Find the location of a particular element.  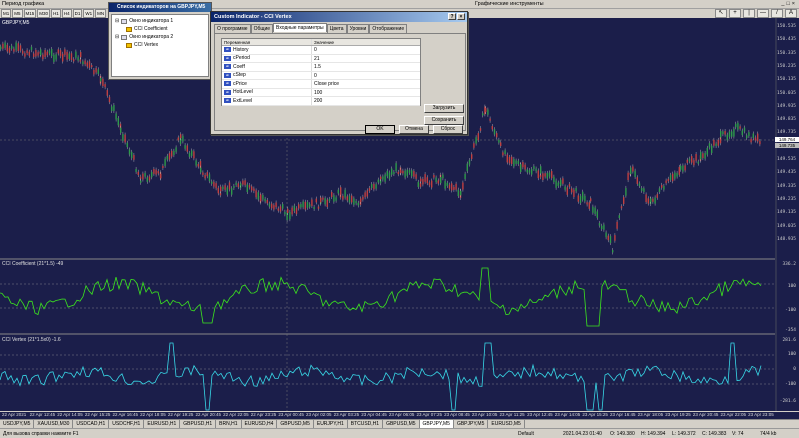

param-row: ab HotLevel 100 is located at coordinates (321, 92).